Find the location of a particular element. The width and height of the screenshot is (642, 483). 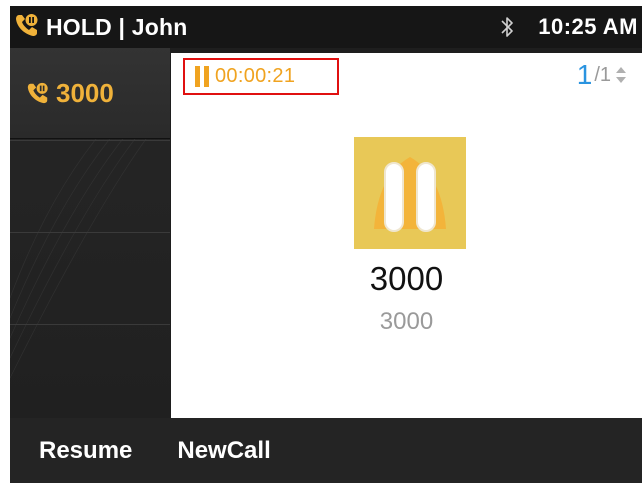

line-item-3000: 3000 is located at coordinates (90, 93).